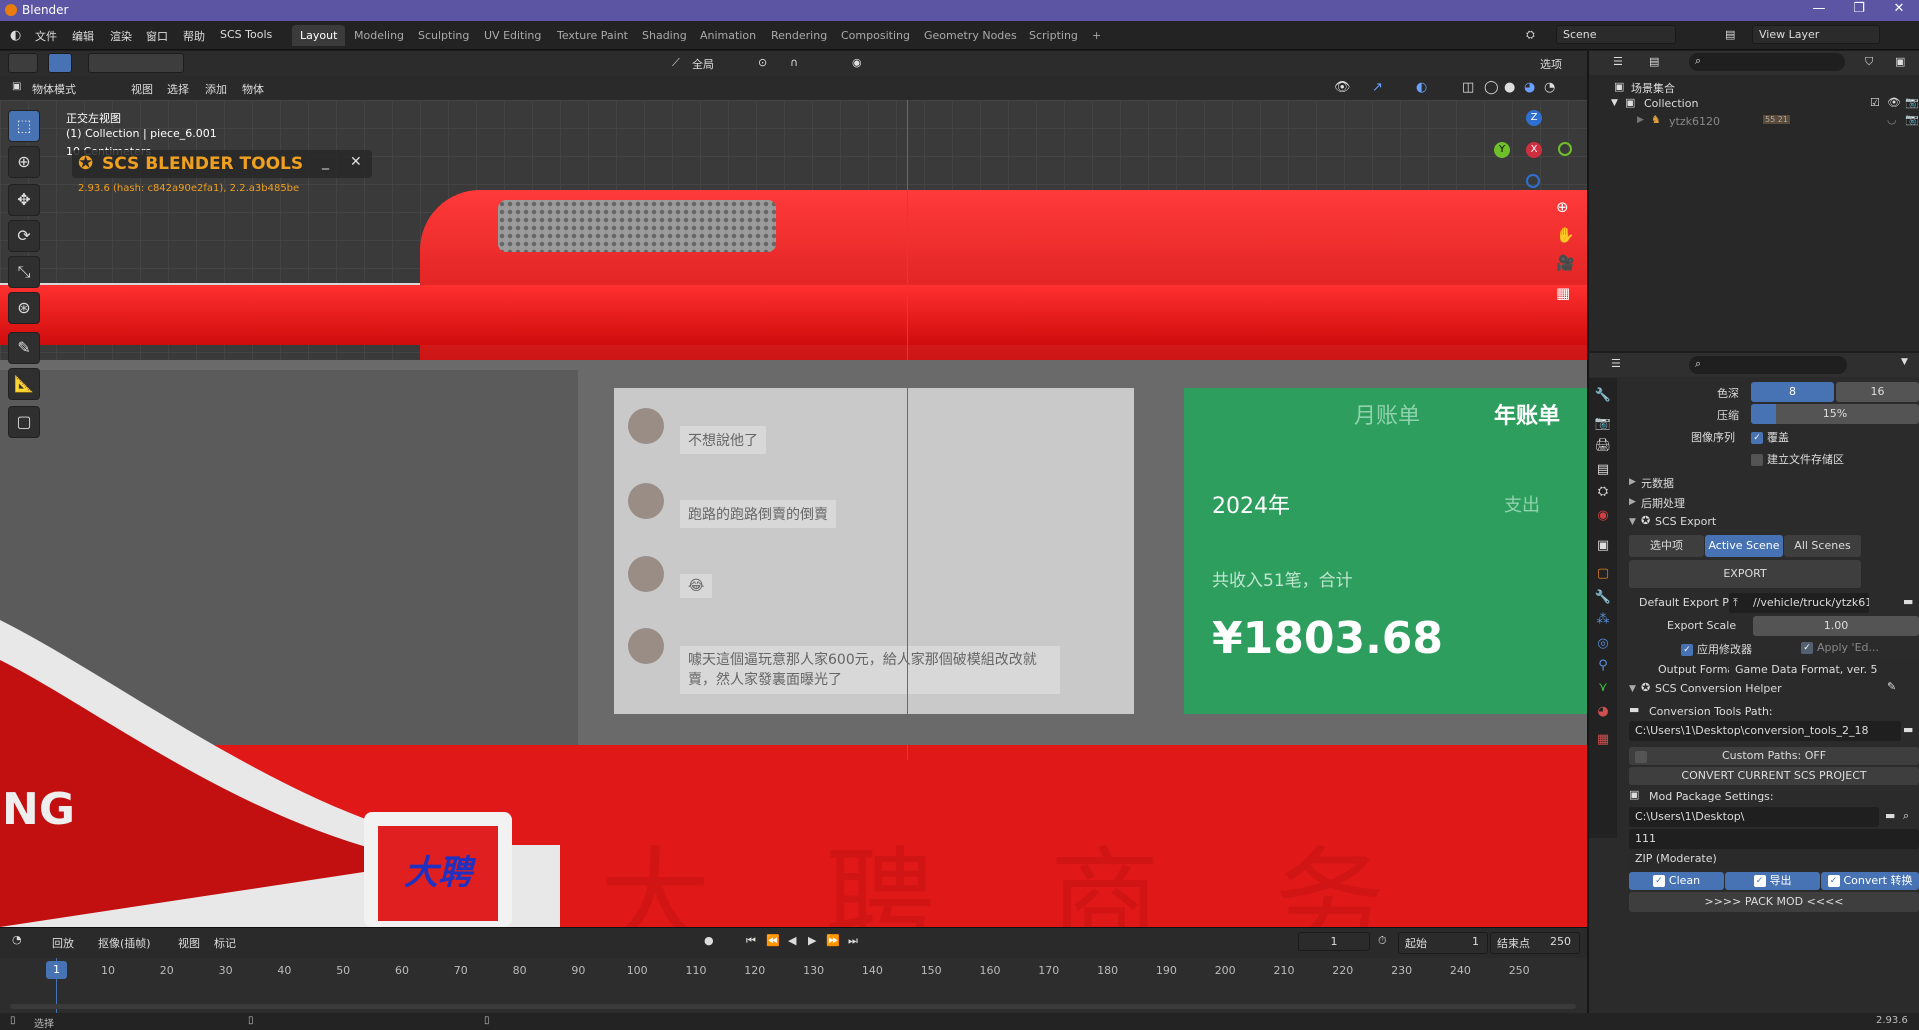  I want to click on visibility-eye-icon: 👁, so click(1894, 102).